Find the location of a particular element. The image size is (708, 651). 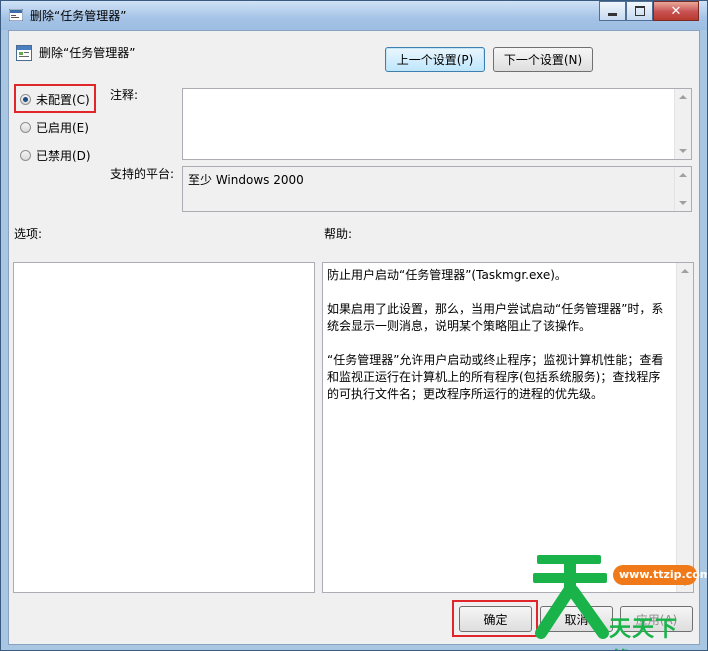

comment-label: 注释: is located at coordinates (124, 95).